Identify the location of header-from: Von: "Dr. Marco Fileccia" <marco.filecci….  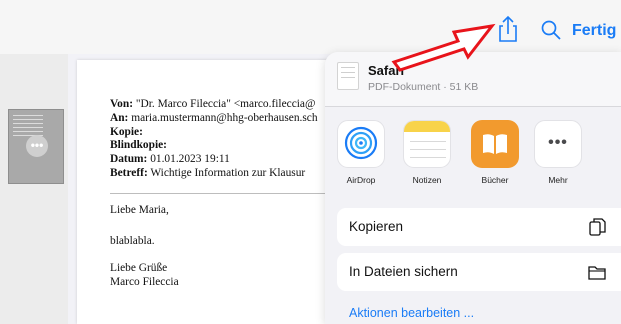
(214, 105).